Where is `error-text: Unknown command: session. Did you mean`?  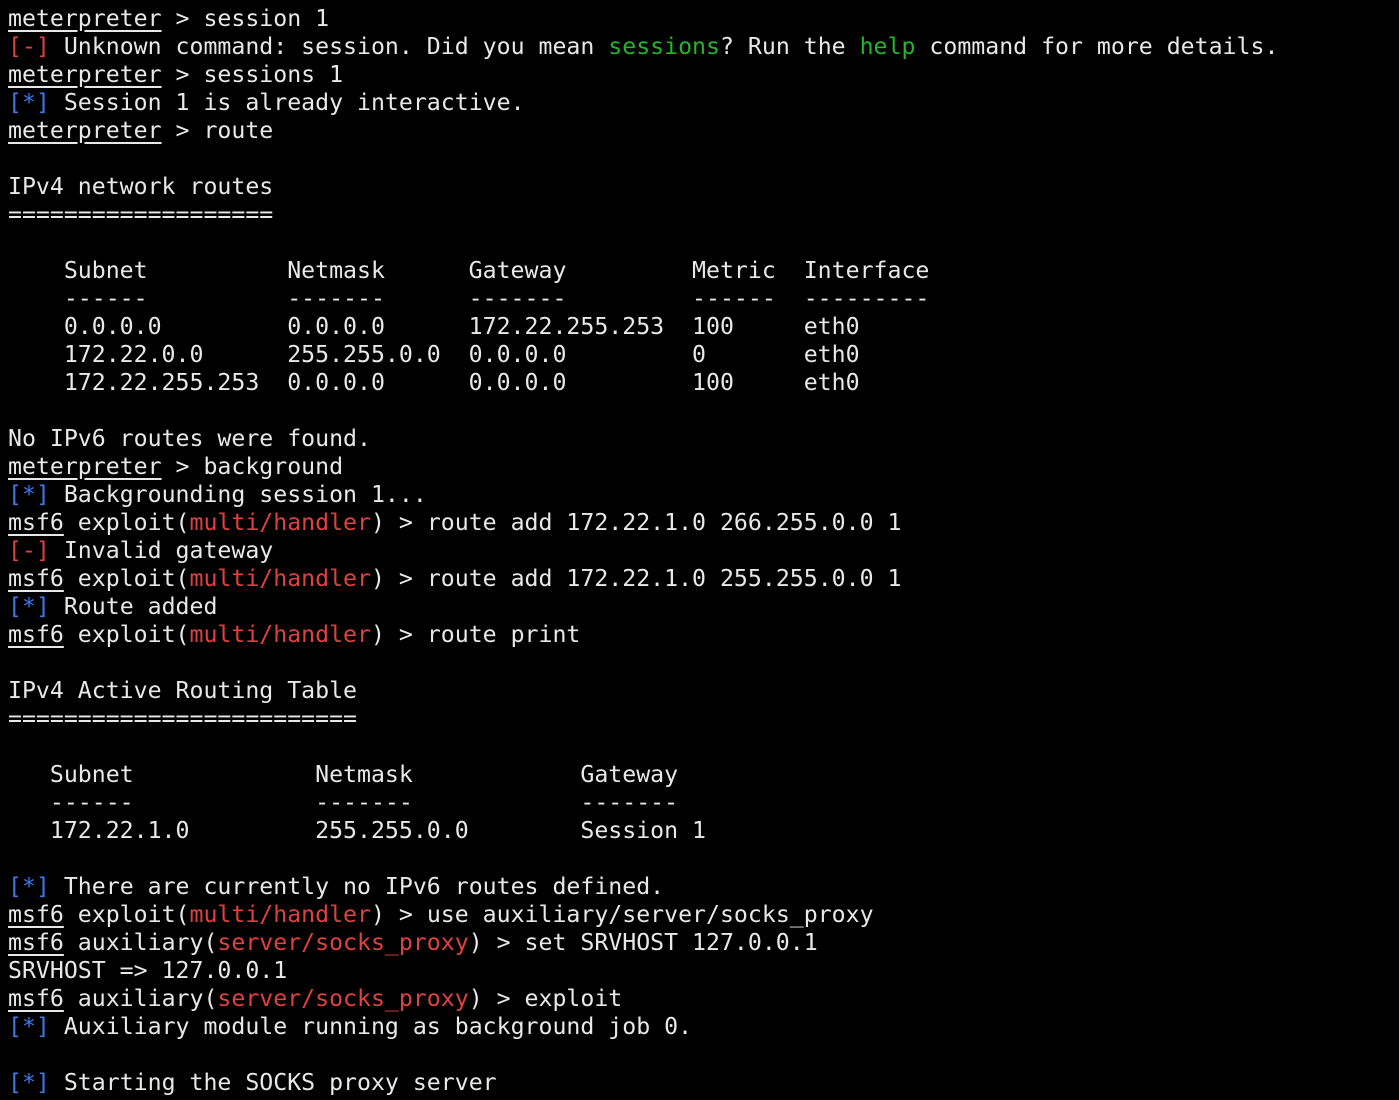 error-text: Unknown command: session. Did you mean is located at coordinates (329, 46).